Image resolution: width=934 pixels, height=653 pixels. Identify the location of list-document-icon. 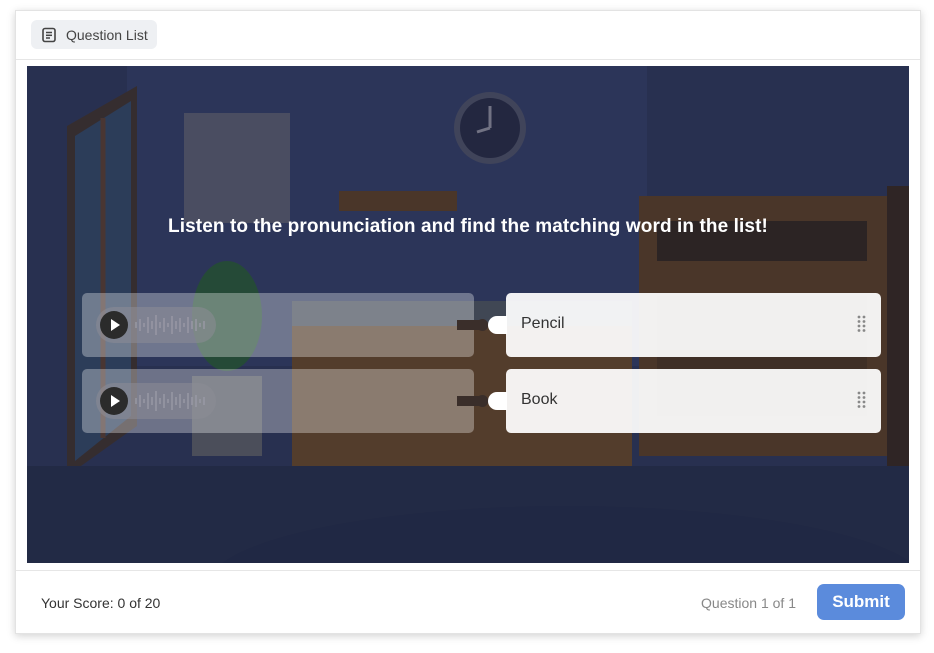
(49, 35).